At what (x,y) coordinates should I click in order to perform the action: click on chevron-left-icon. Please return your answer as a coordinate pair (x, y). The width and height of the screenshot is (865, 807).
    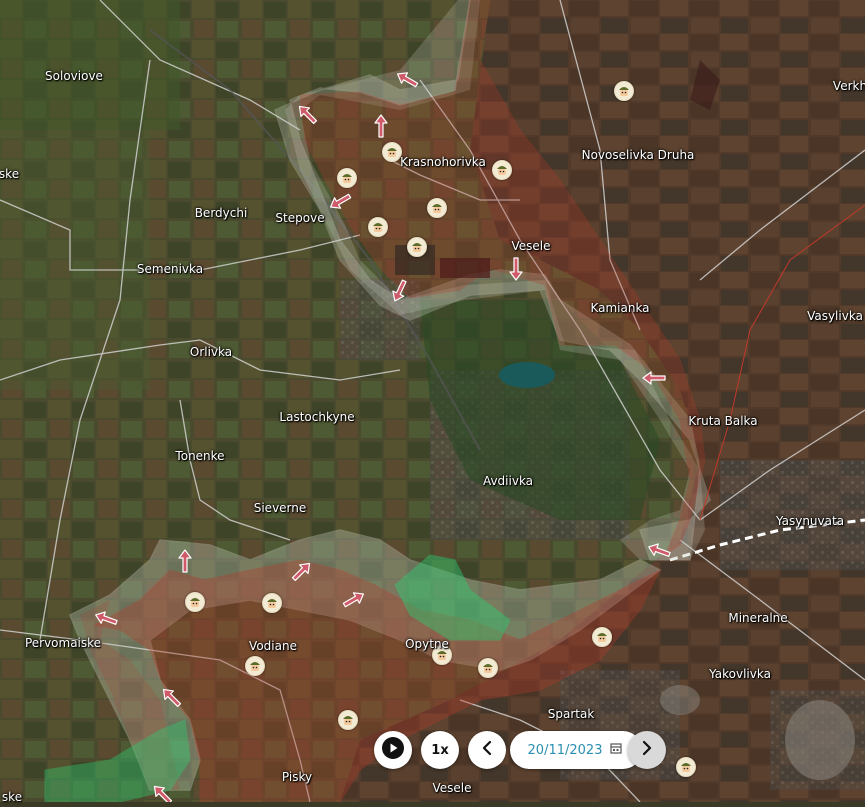
    Looking at the image, I should click on (487, 750).